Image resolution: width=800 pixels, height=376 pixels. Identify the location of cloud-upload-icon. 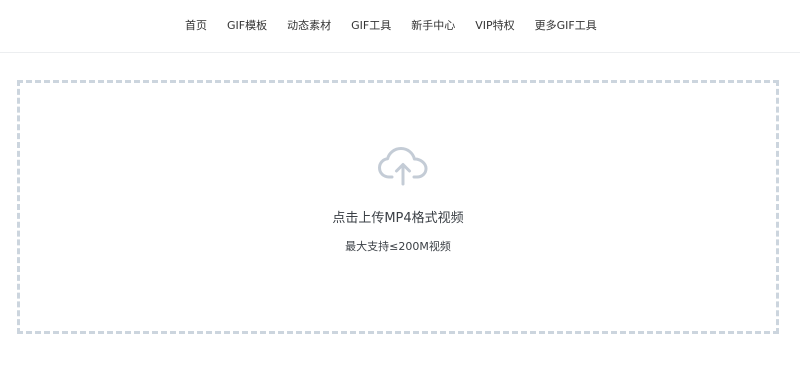
(403, 166).